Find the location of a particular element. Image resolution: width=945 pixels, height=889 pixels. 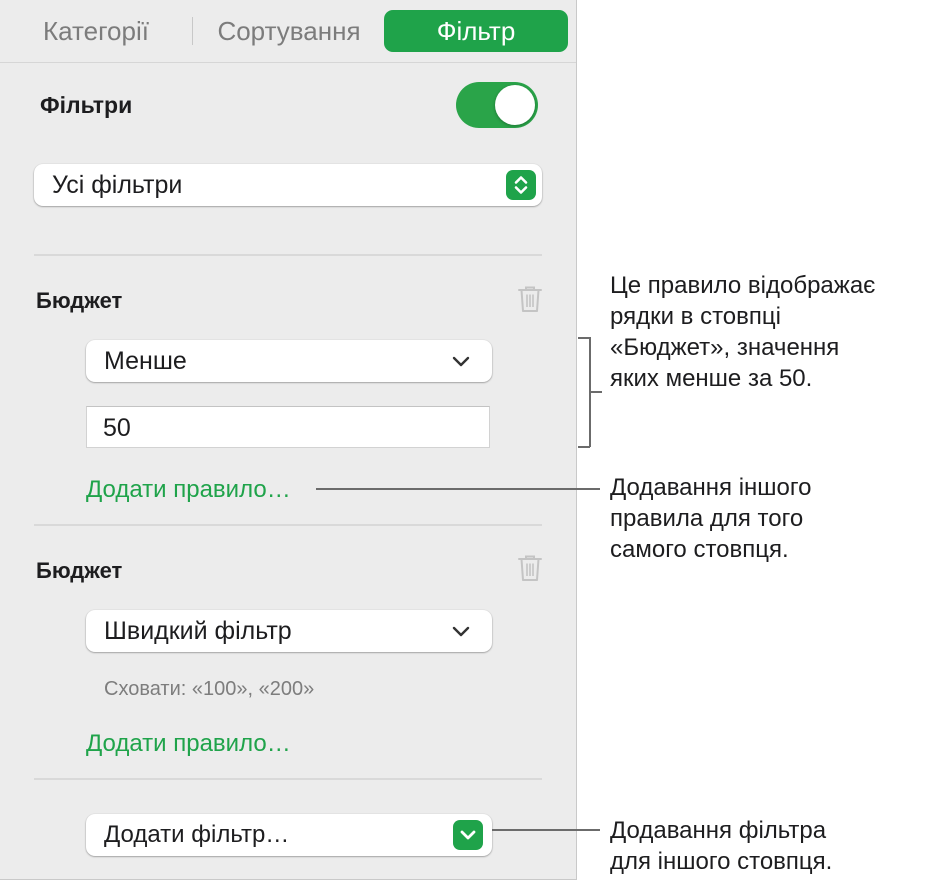

tab-filter: Фільтр is located at coordinates (476, 31).